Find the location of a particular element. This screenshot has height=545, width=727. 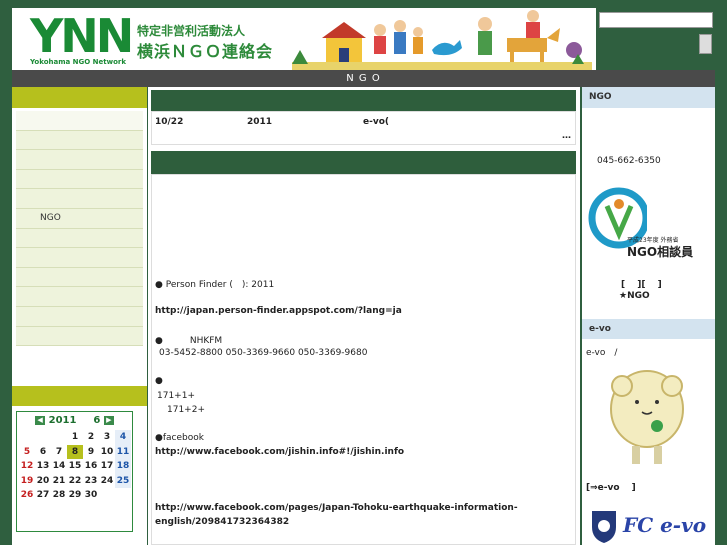

ngo-consultant-badge: 平成23年度 外務省 NGO相談員 is located at coordinates (648, 221).